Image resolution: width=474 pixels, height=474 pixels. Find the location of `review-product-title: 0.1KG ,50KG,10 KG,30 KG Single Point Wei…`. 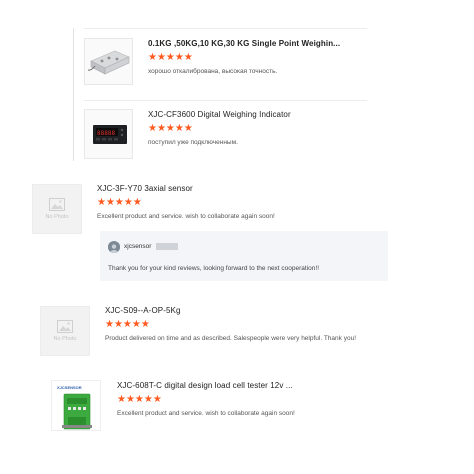

review-product-title: 0.1KG ,50KG,10 KG,30 KG Single Point Wei… is located at coordinates (244, 43).